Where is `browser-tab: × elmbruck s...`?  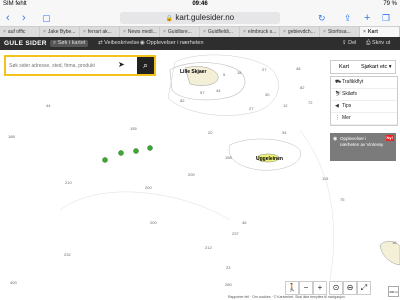
browser-tab: × elmbruck s... is located at coordinates (260, 32).